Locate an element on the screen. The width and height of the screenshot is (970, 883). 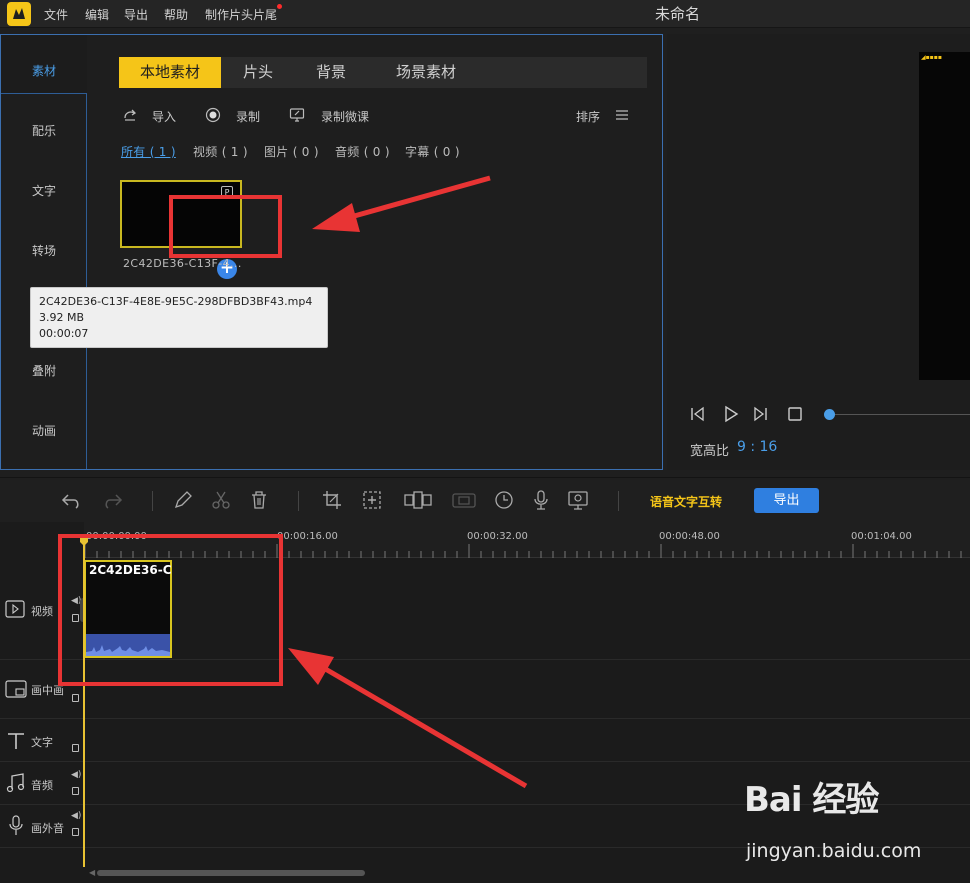
mosaic-add-icon is located at coordinates (372, 500).